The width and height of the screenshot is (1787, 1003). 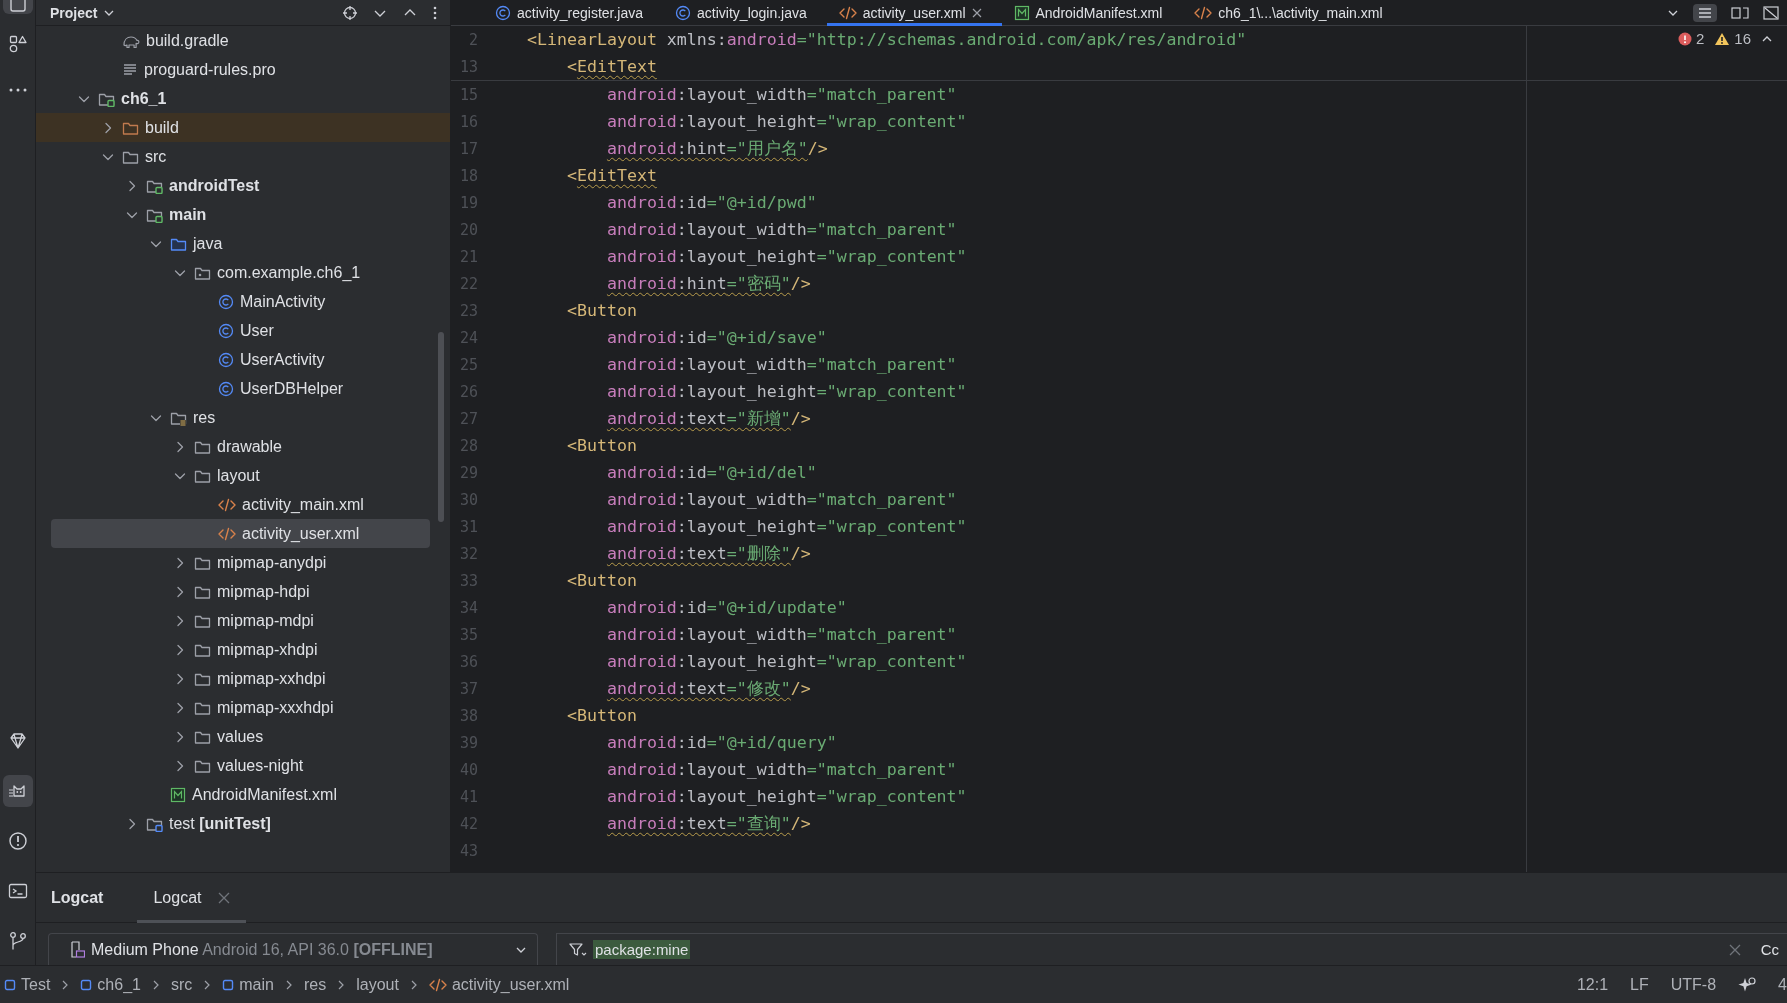 What do you see at coordinates (243, 794) in the screenshot?
I see `tree-item: AndroidManifest.xml` at bounding box center [243, 794].